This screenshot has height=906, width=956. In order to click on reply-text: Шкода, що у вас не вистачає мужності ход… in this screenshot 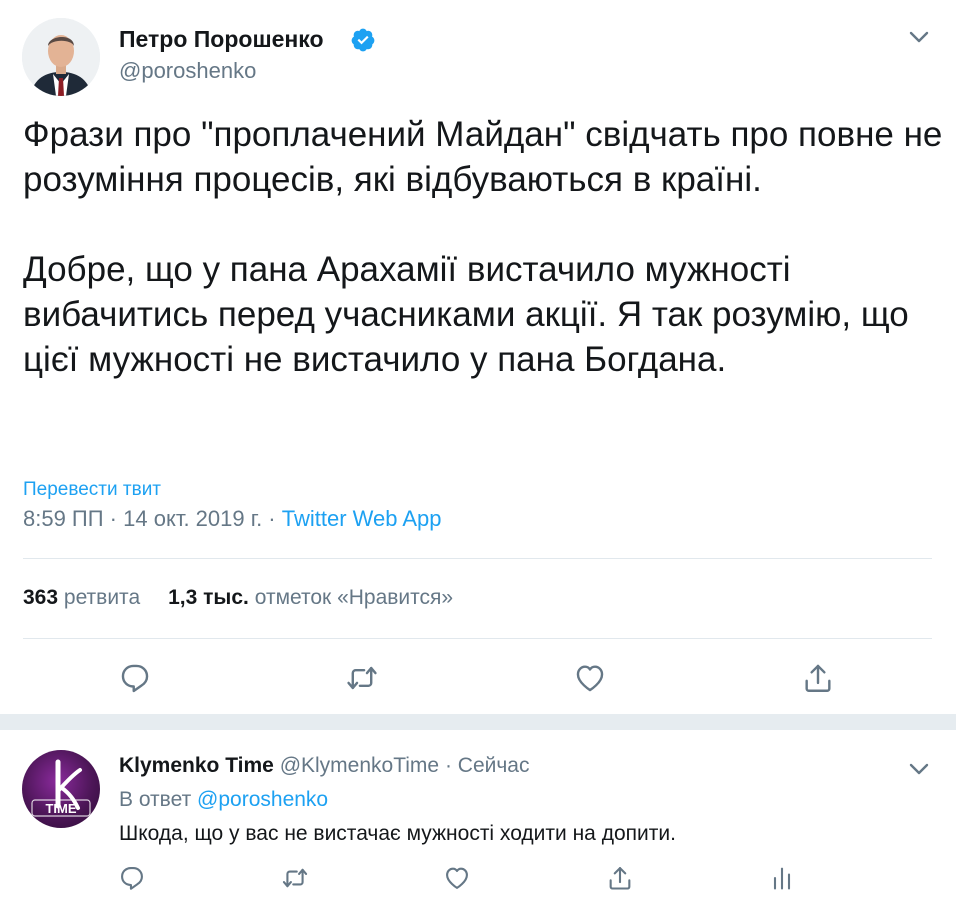, I will do `click(397, 833)`.